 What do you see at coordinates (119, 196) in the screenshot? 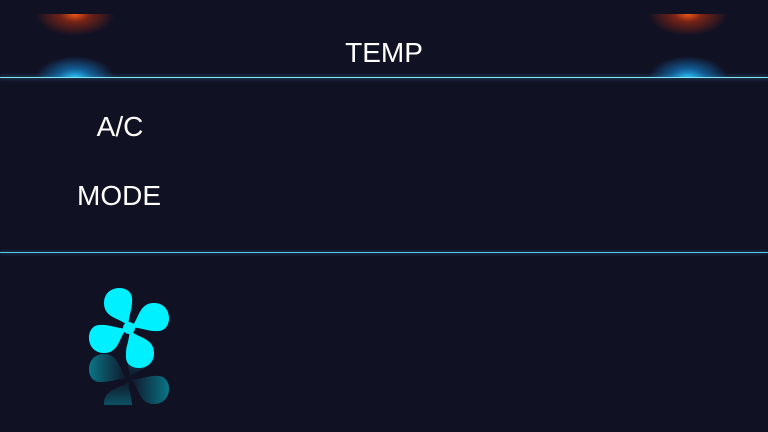
I see `mode-button: MODE` at bounding box center [119, 196].